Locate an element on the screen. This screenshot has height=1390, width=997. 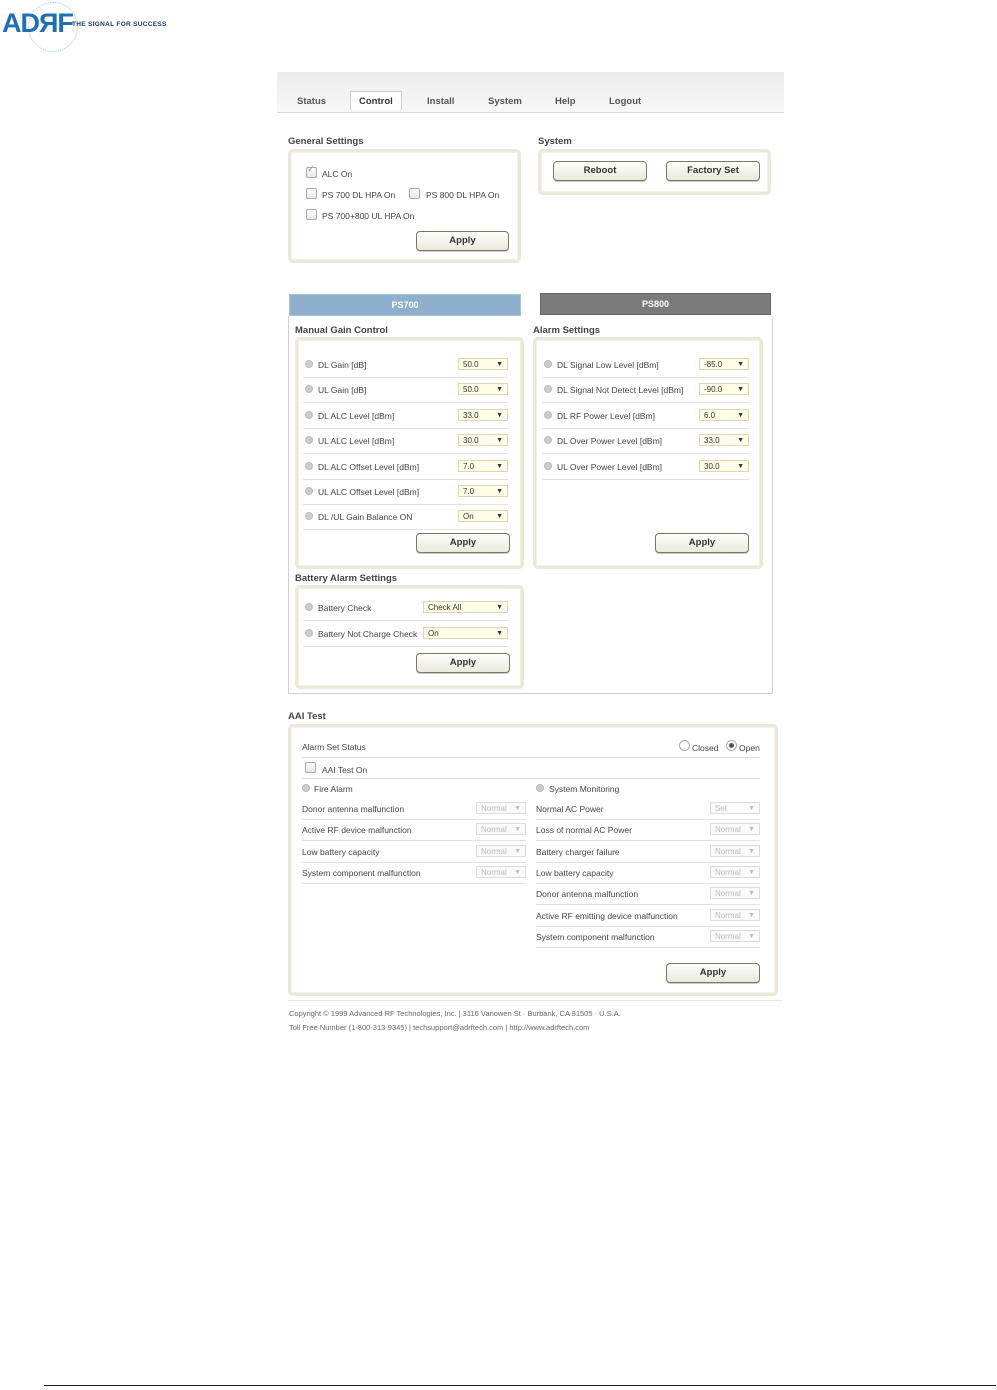
select-value: 33.0 is located at coordinates (712, 441).